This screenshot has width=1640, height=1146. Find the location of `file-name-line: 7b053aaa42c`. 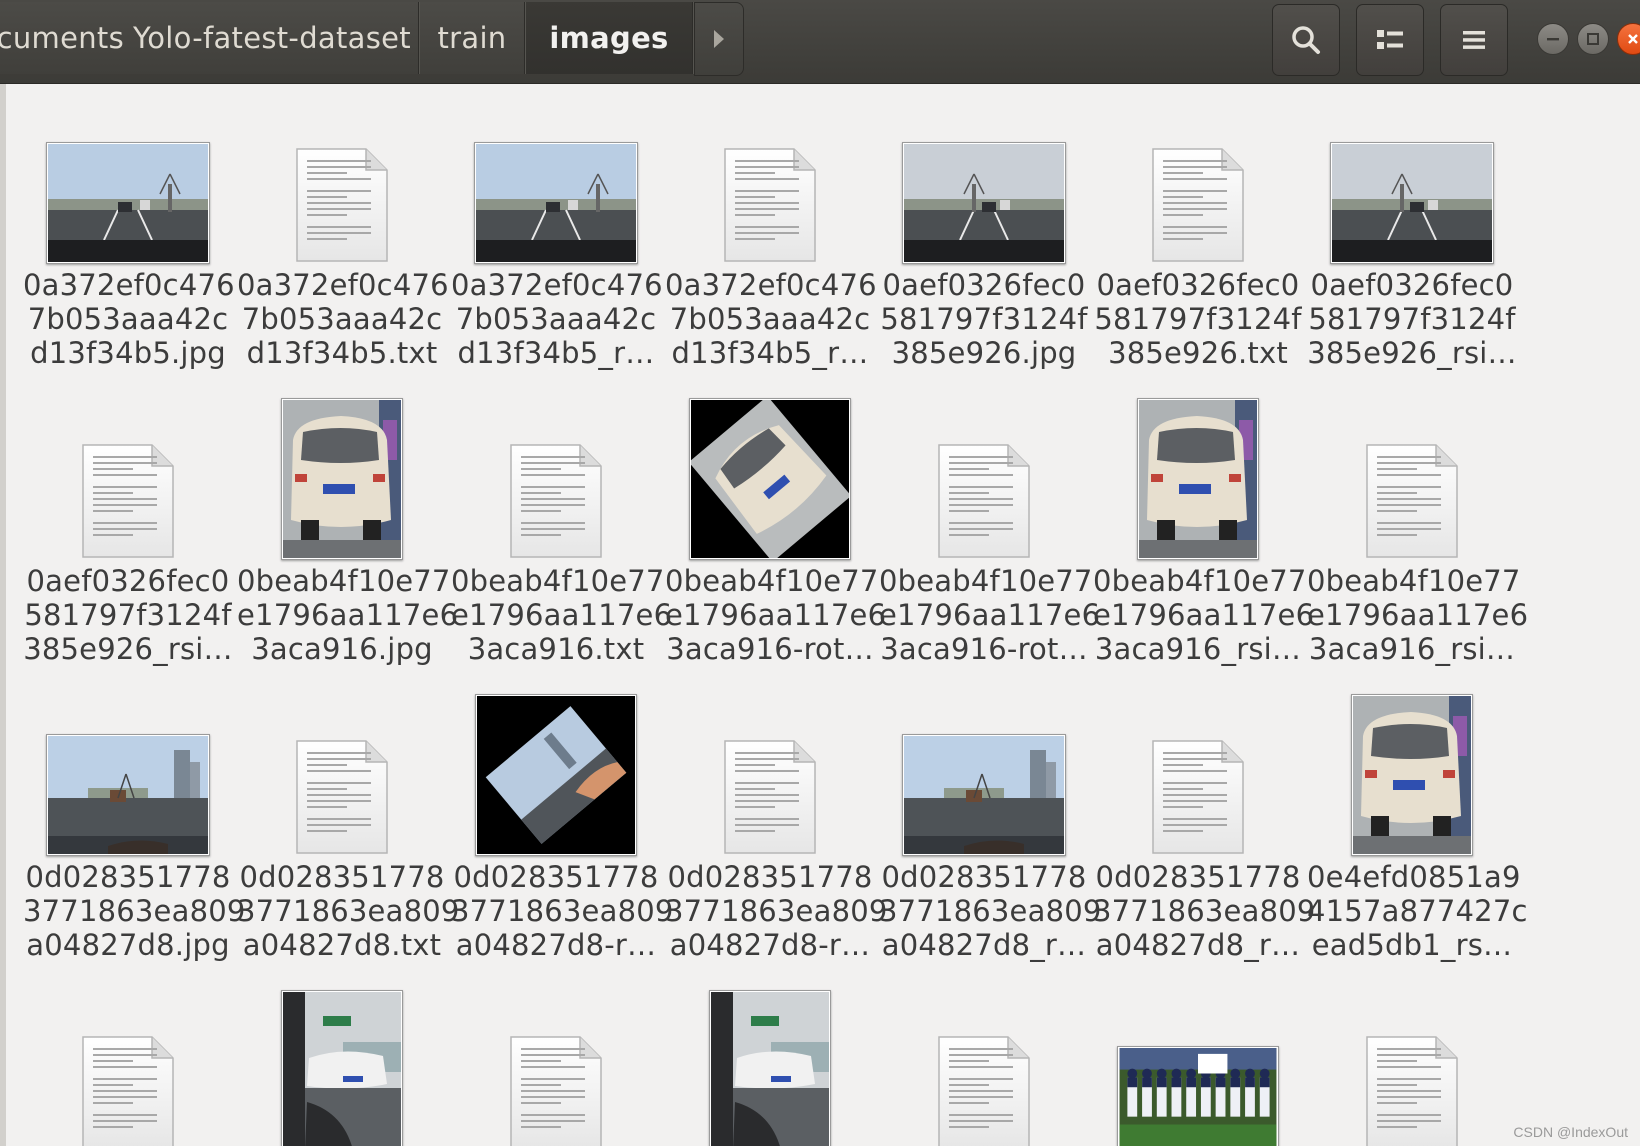

file-name-line: 7b053aaa42c is located at coordinates (128, 319).